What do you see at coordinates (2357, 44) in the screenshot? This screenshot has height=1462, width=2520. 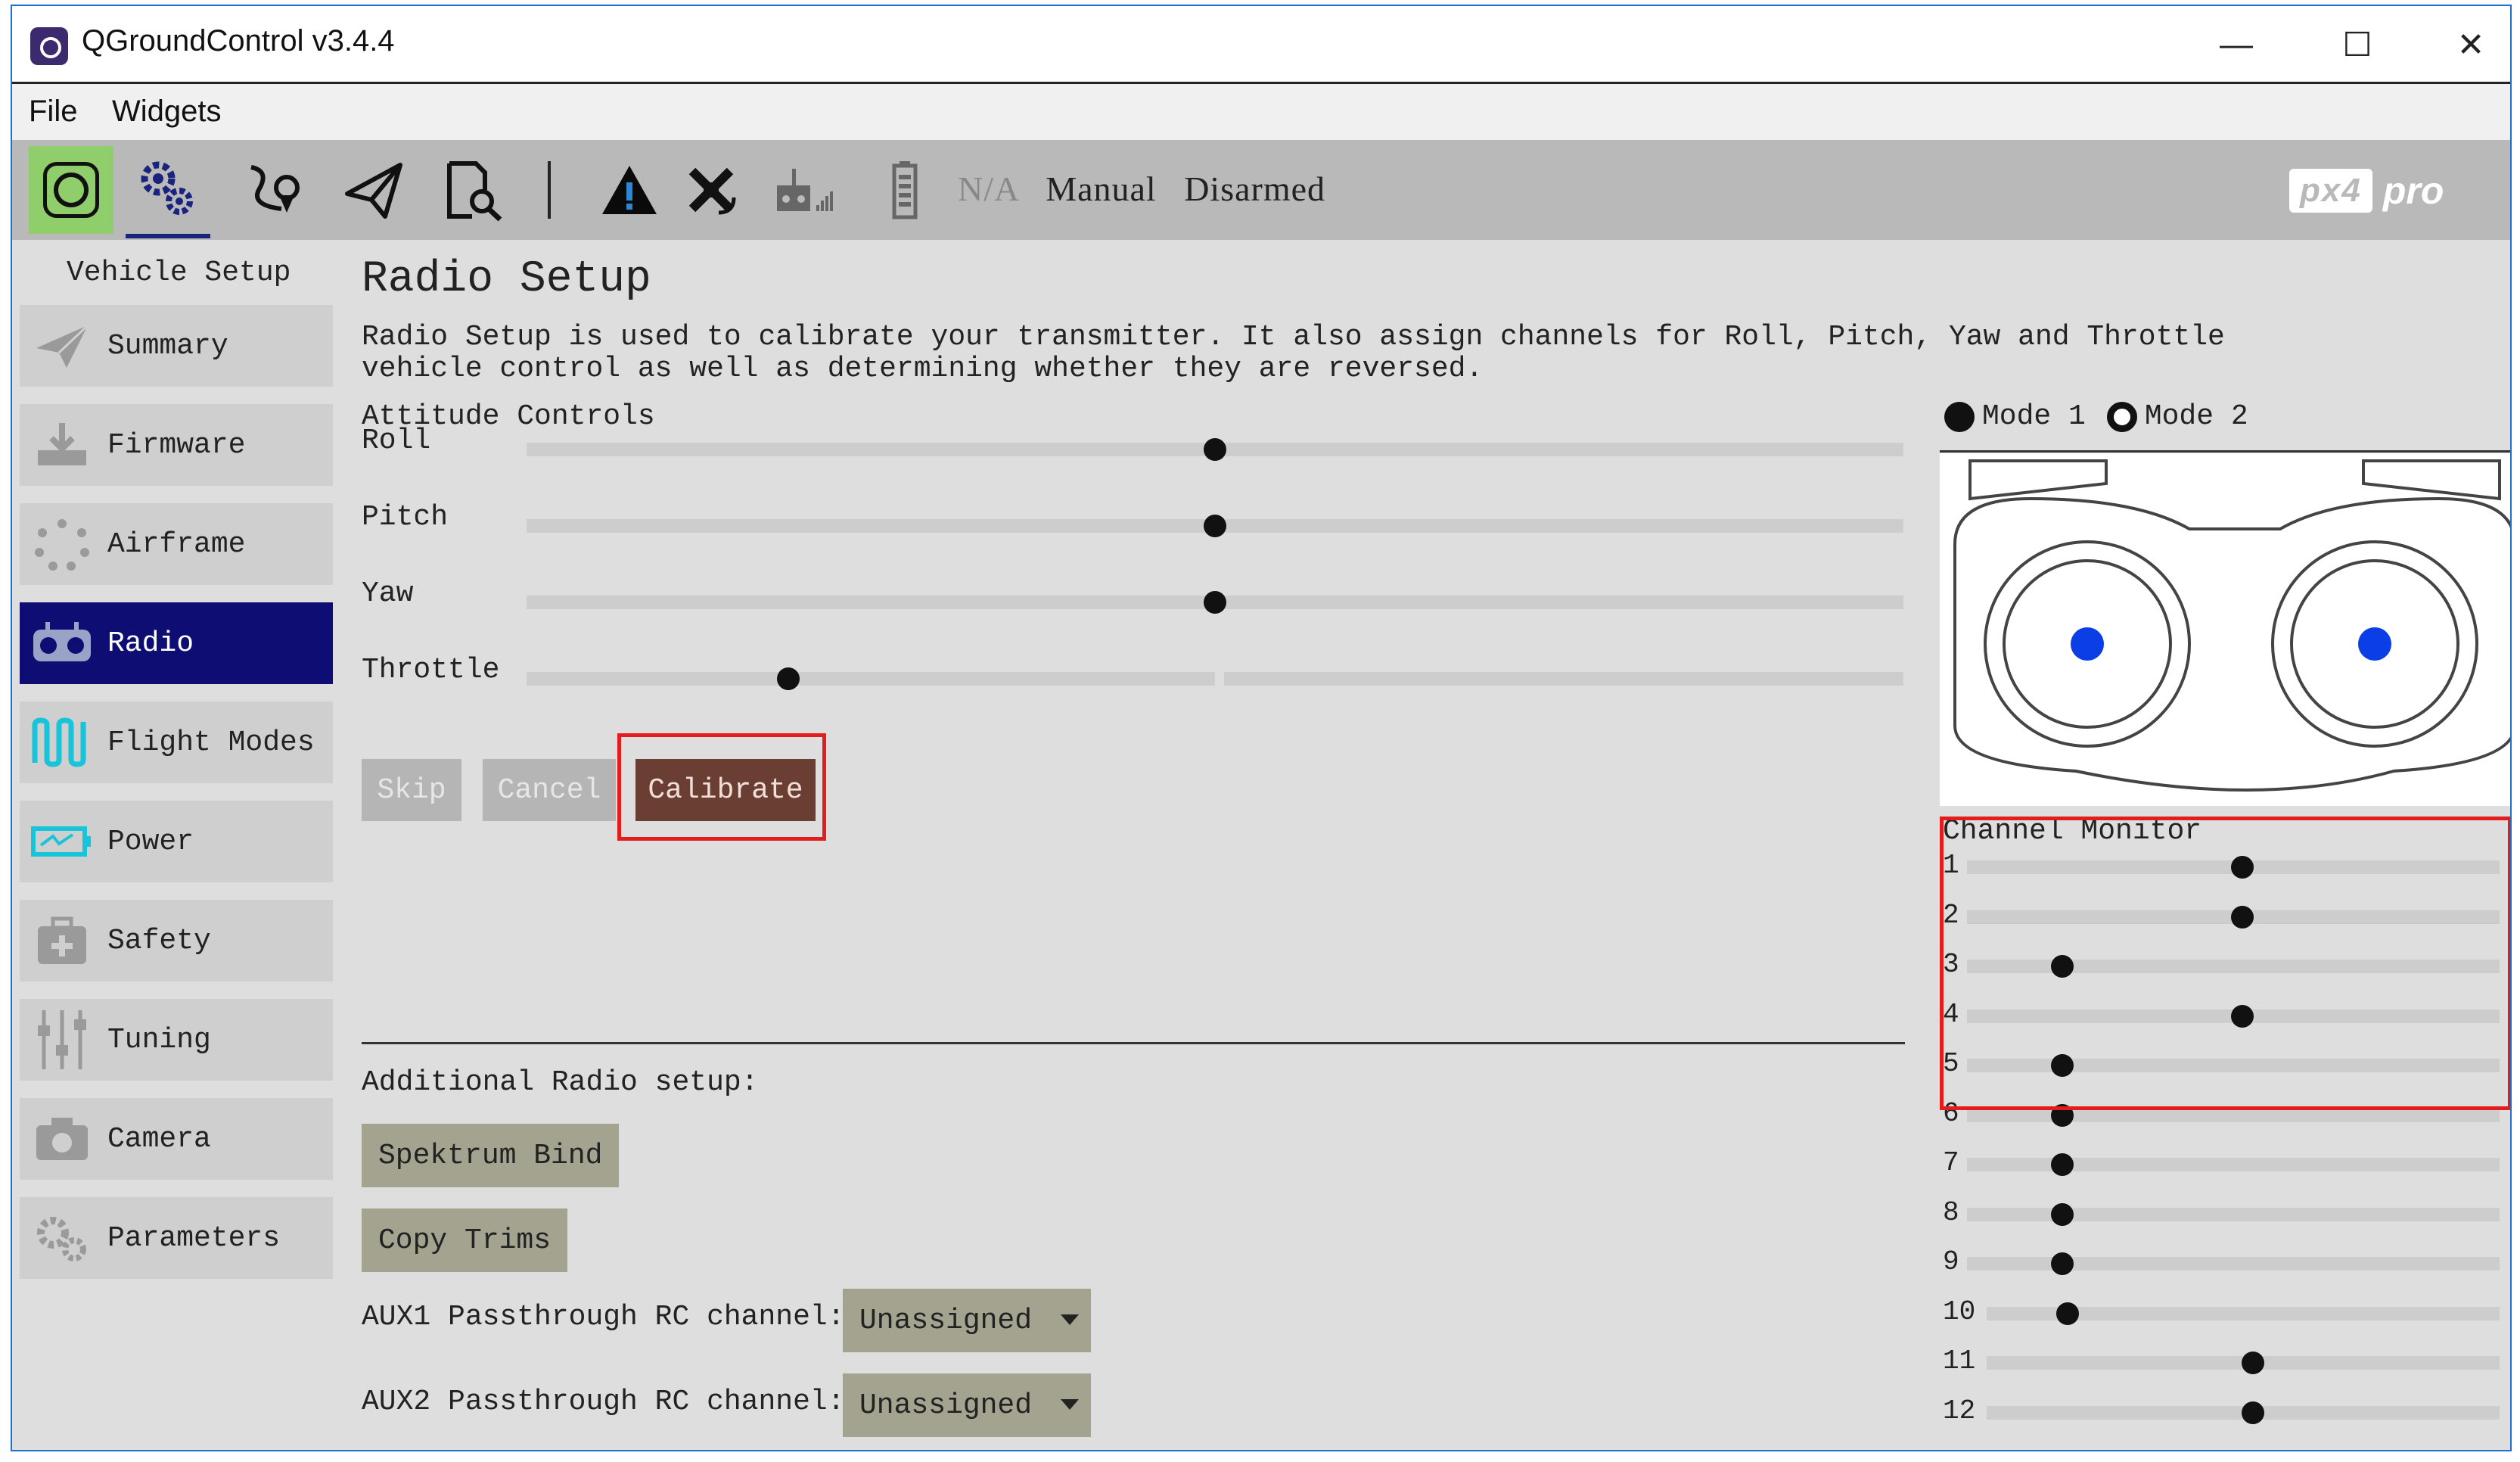 I see `maximize-button: ☐` at bounding box center [2357, 44].